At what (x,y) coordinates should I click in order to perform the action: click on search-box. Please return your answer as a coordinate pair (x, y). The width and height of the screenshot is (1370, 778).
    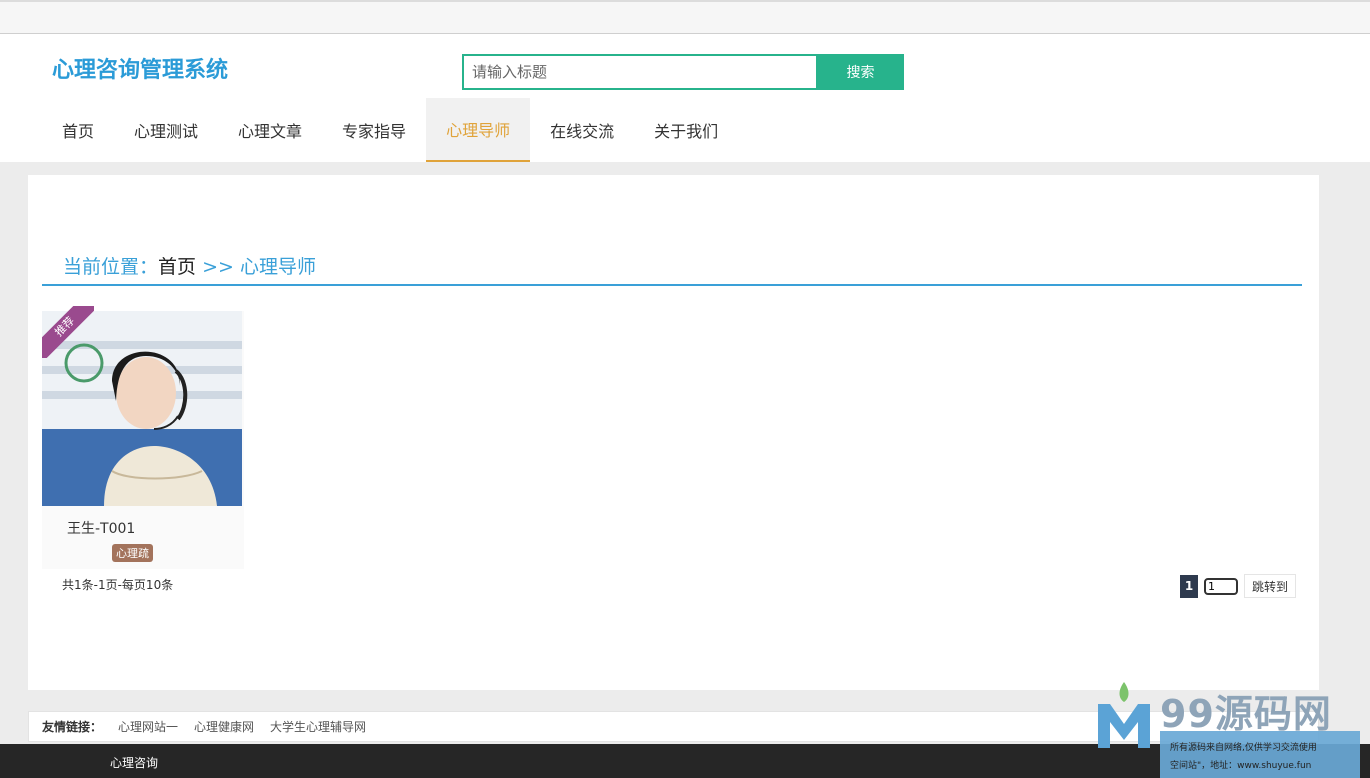
    Looking at the image, I should click on (640, 72).